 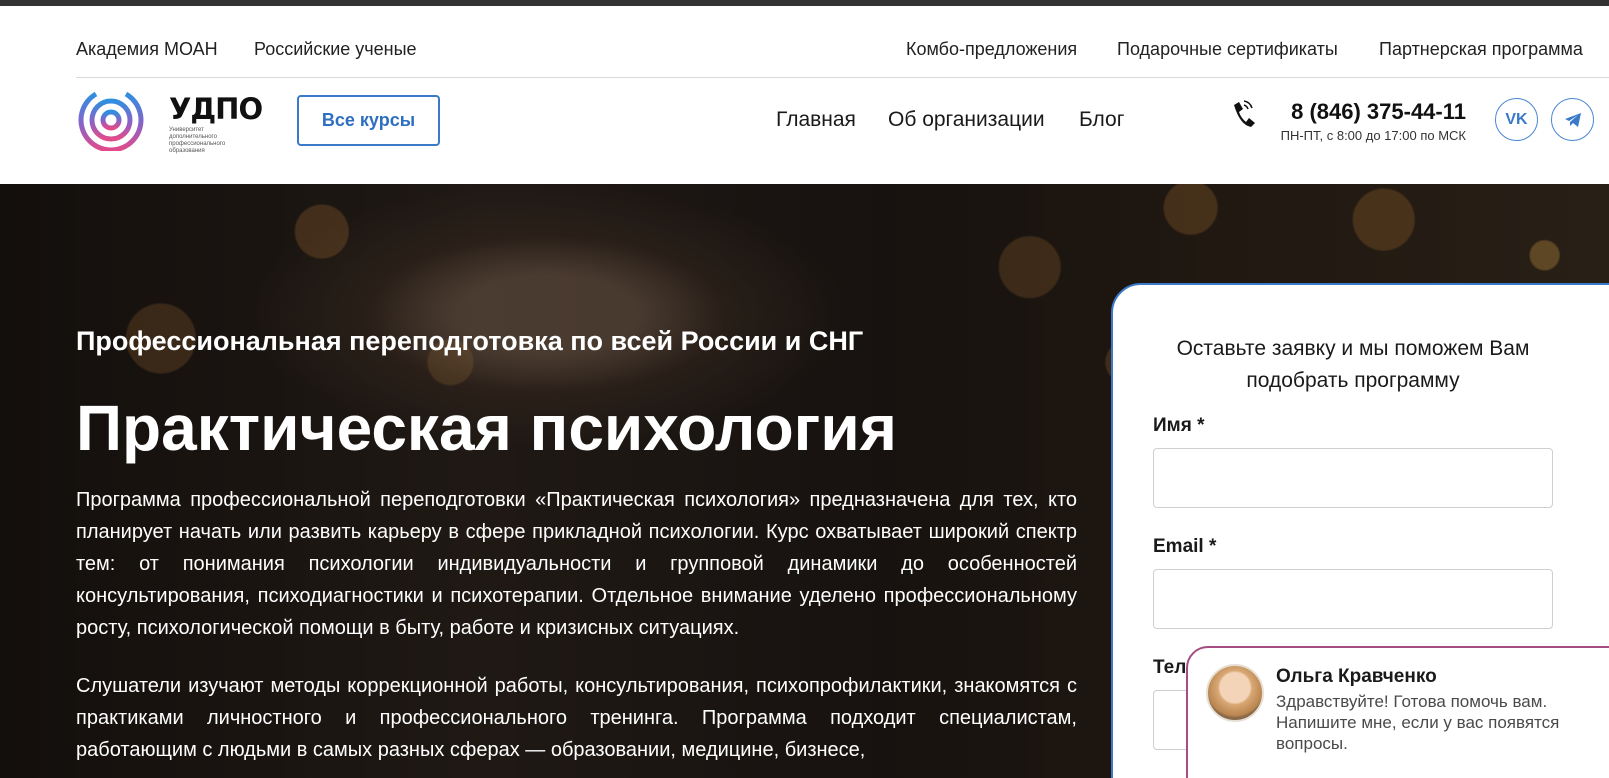 I want to click on nav-link-home: Главная, so click(x=816, y=120).